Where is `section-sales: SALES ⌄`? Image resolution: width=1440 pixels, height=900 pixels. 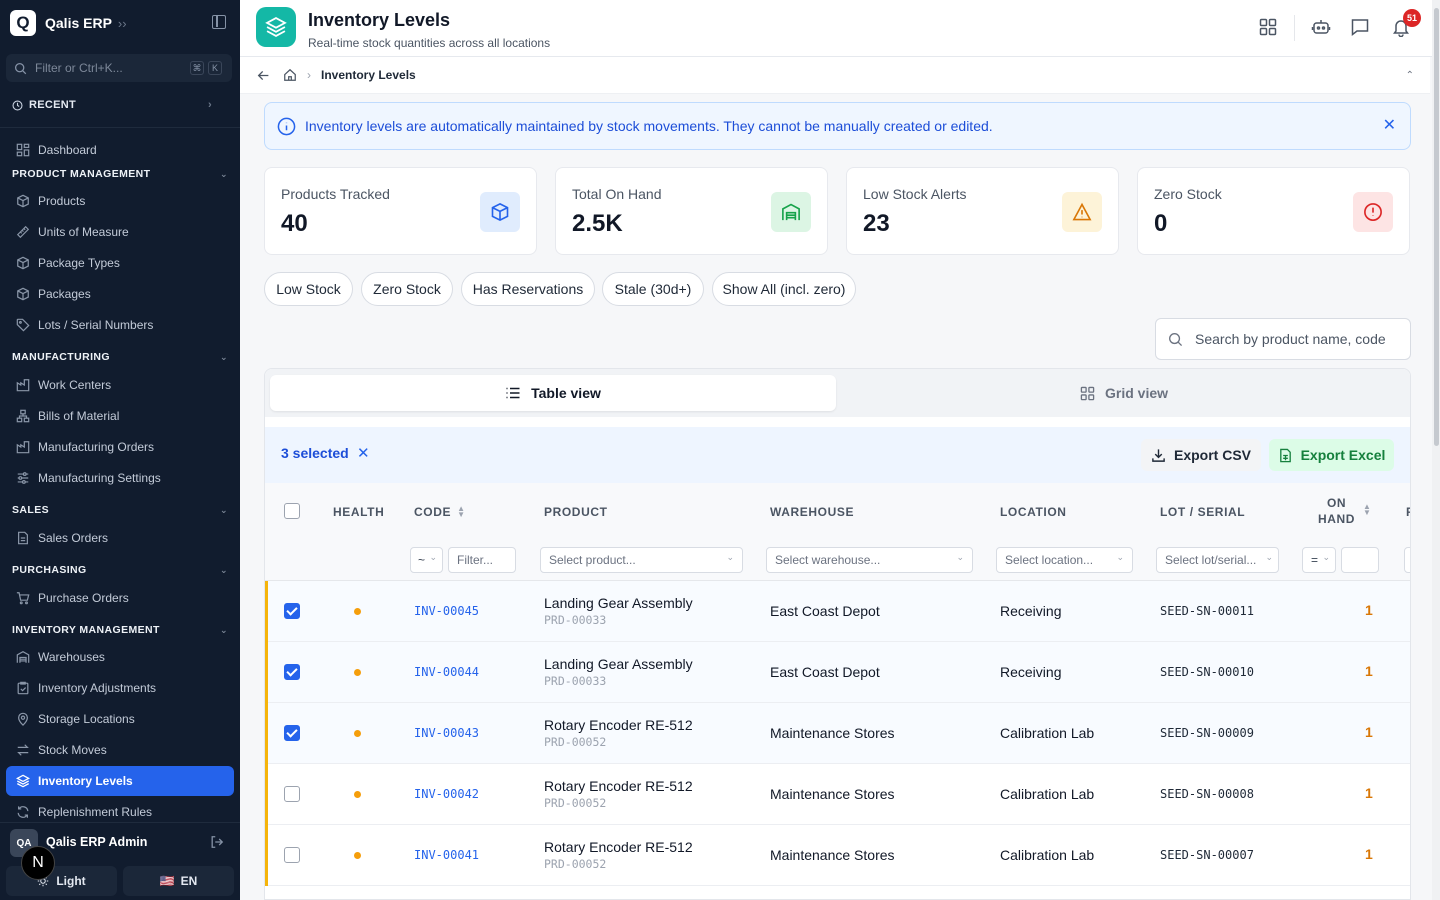 section-sales: SALES ⌄ is located at coordinates (120, 510).